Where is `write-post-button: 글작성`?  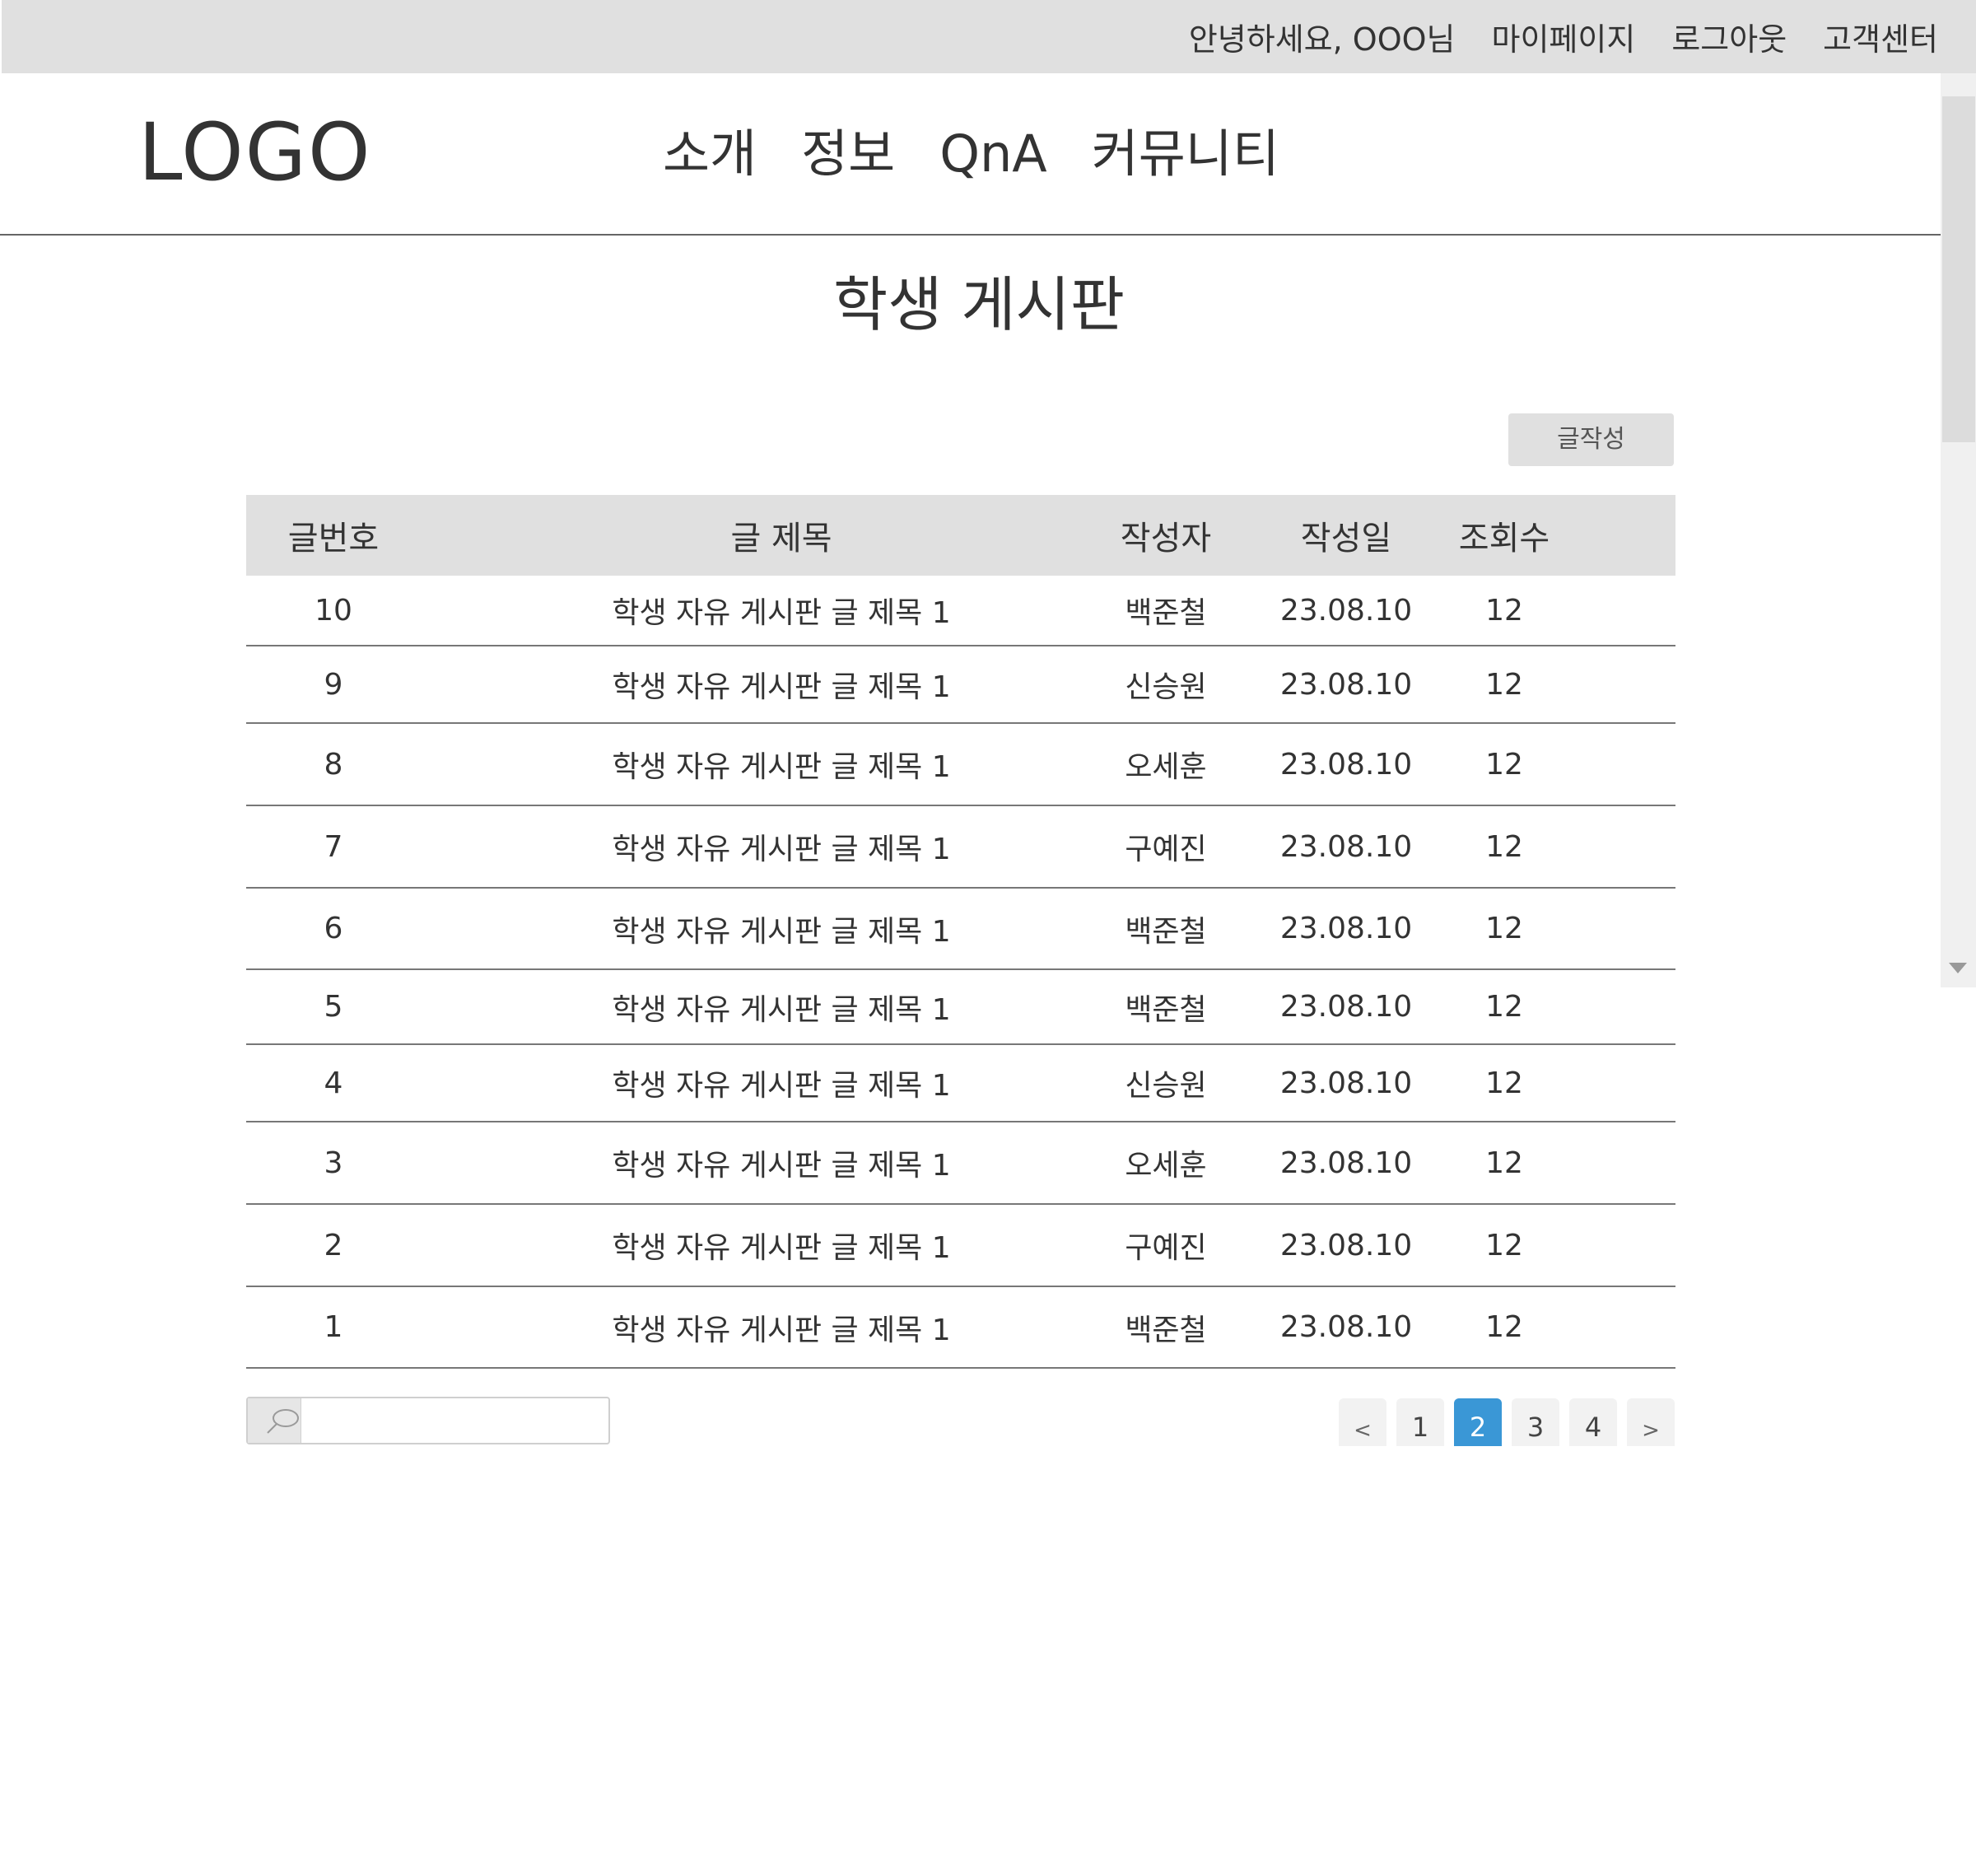 write-post-button: 글작성 is located at coordinates (1591, 439).